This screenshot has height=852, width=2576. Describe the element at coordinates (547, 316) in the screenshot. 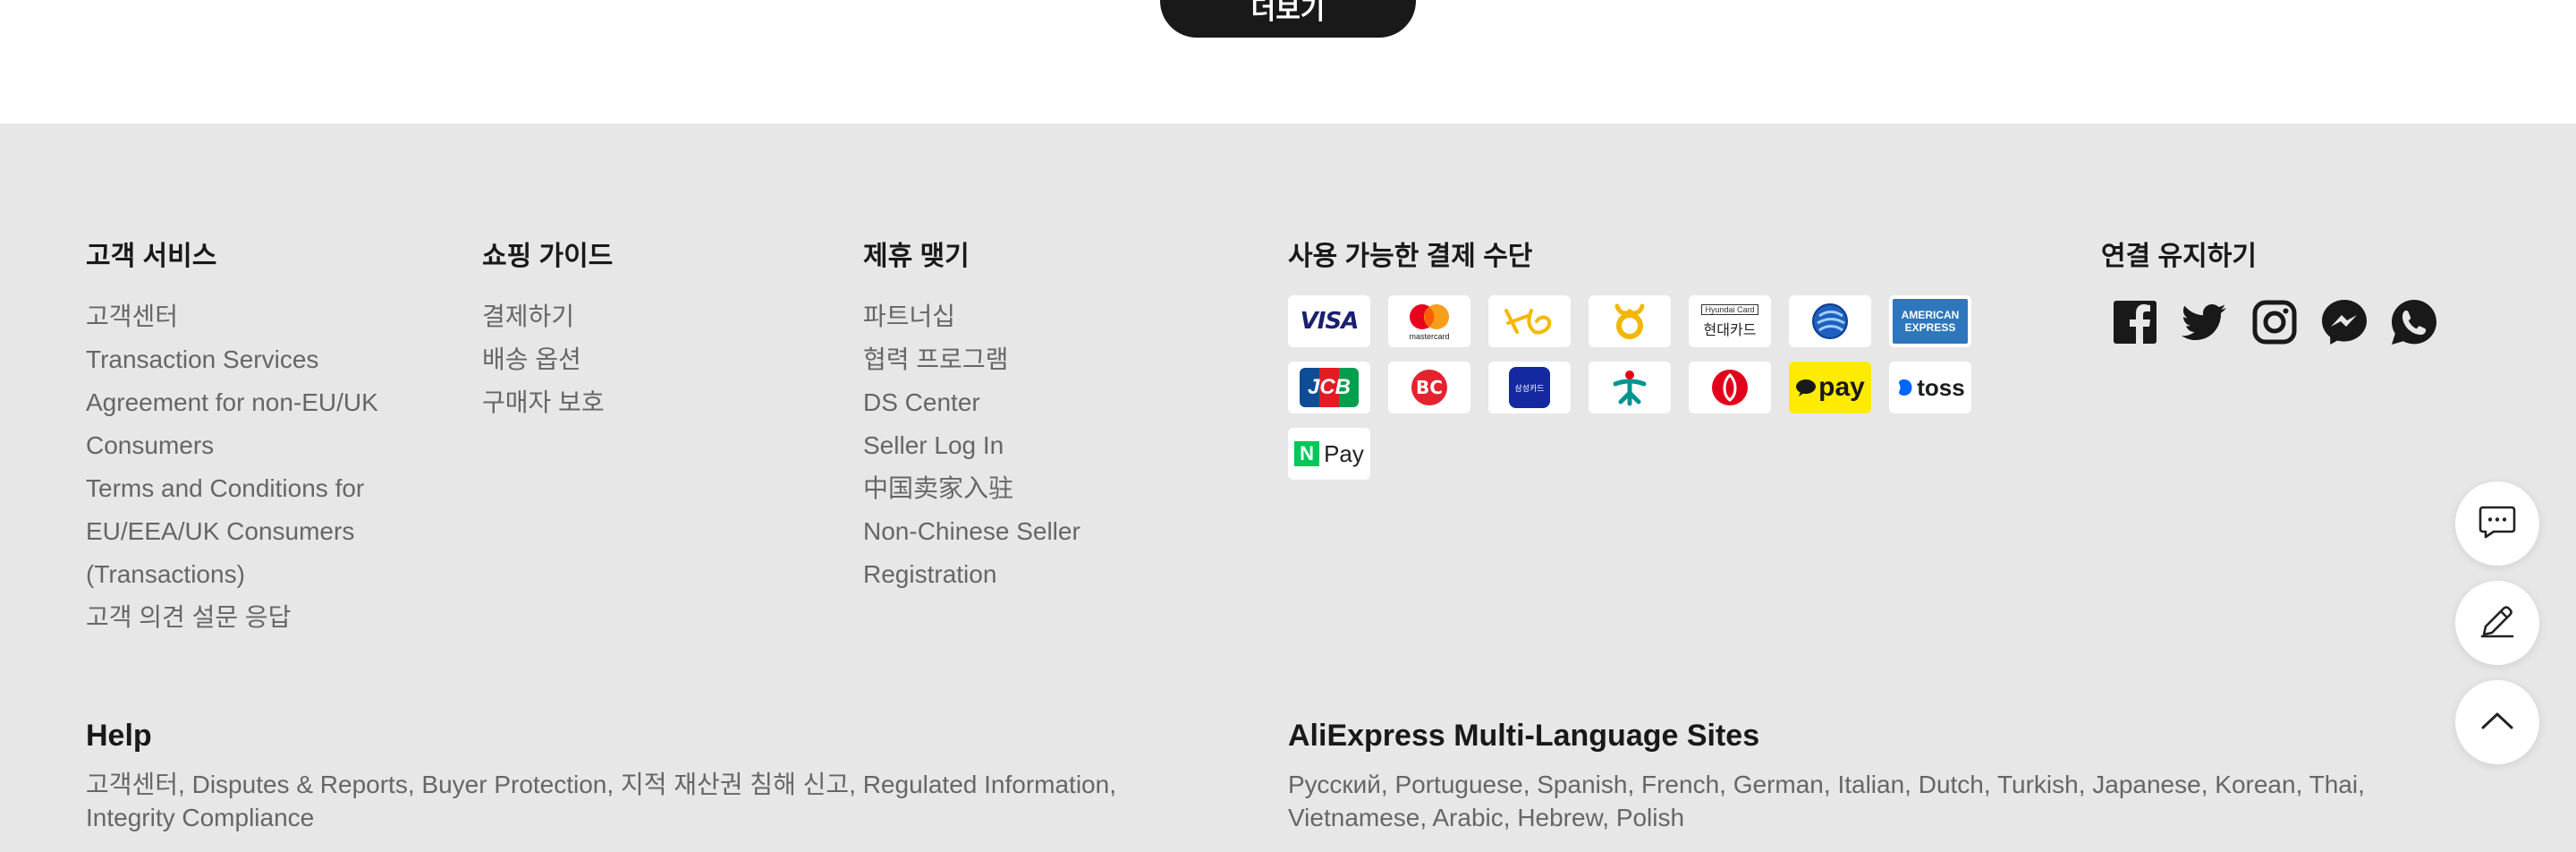

I see `shopping-guide-link: 결제하기` at that location.